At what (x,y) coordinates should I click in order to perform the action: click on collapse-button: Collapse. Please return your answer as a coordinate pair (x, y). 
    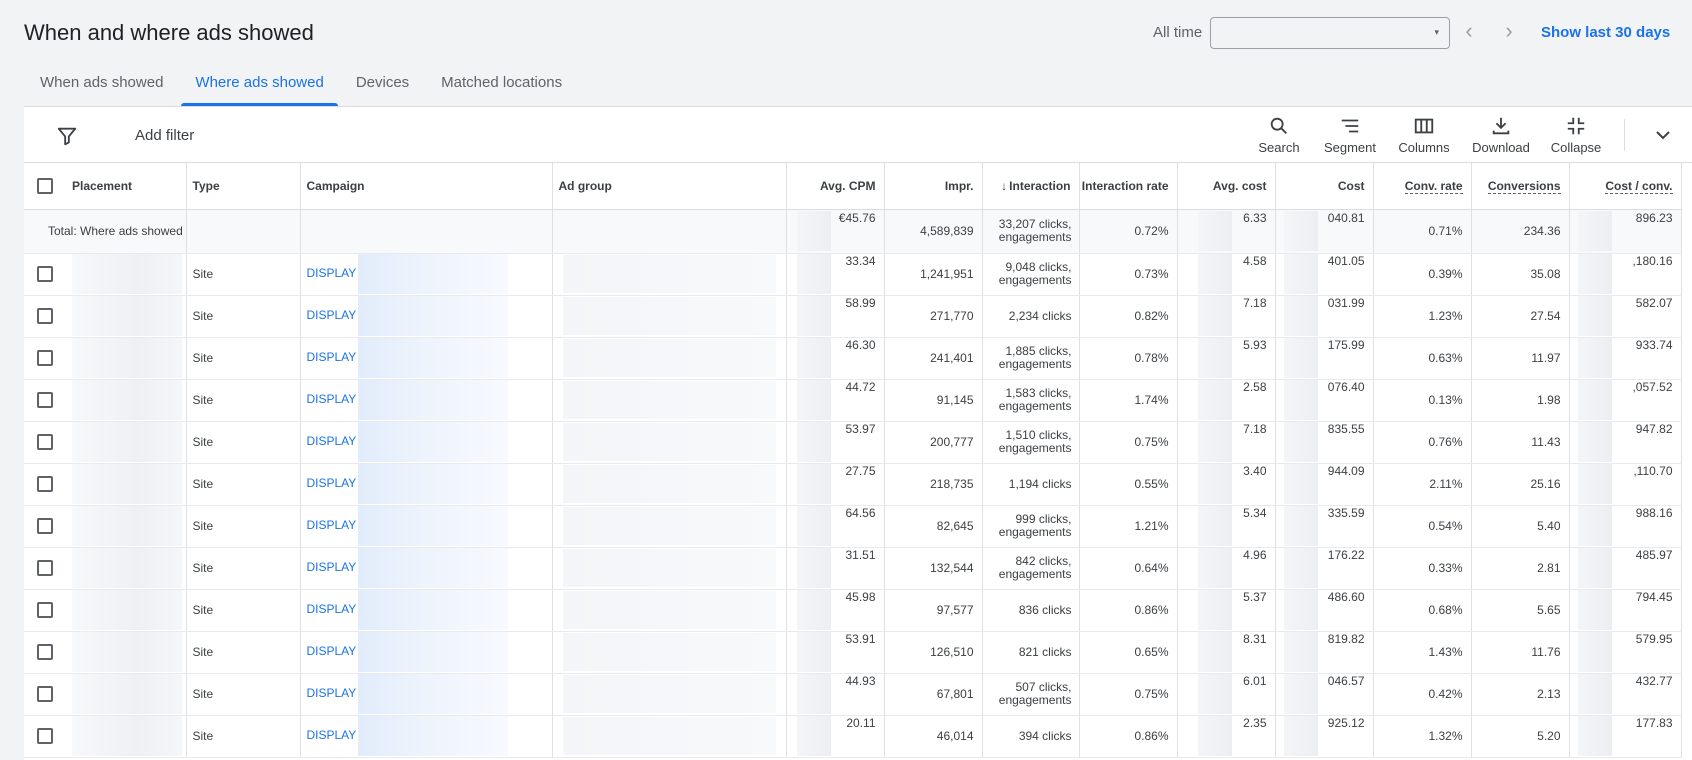
    Looking at the image, I should click on (1576, 135).